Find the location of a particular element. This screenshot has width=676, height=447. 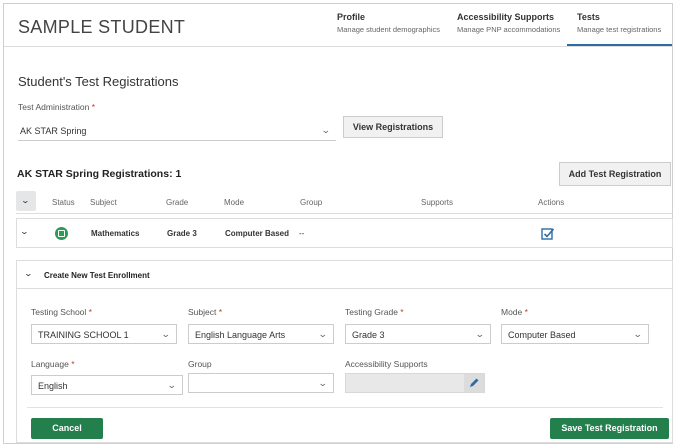

table-row: ⌄ Mathematics Grade 3 Computer Based -- is located at coordinates (344, 233).